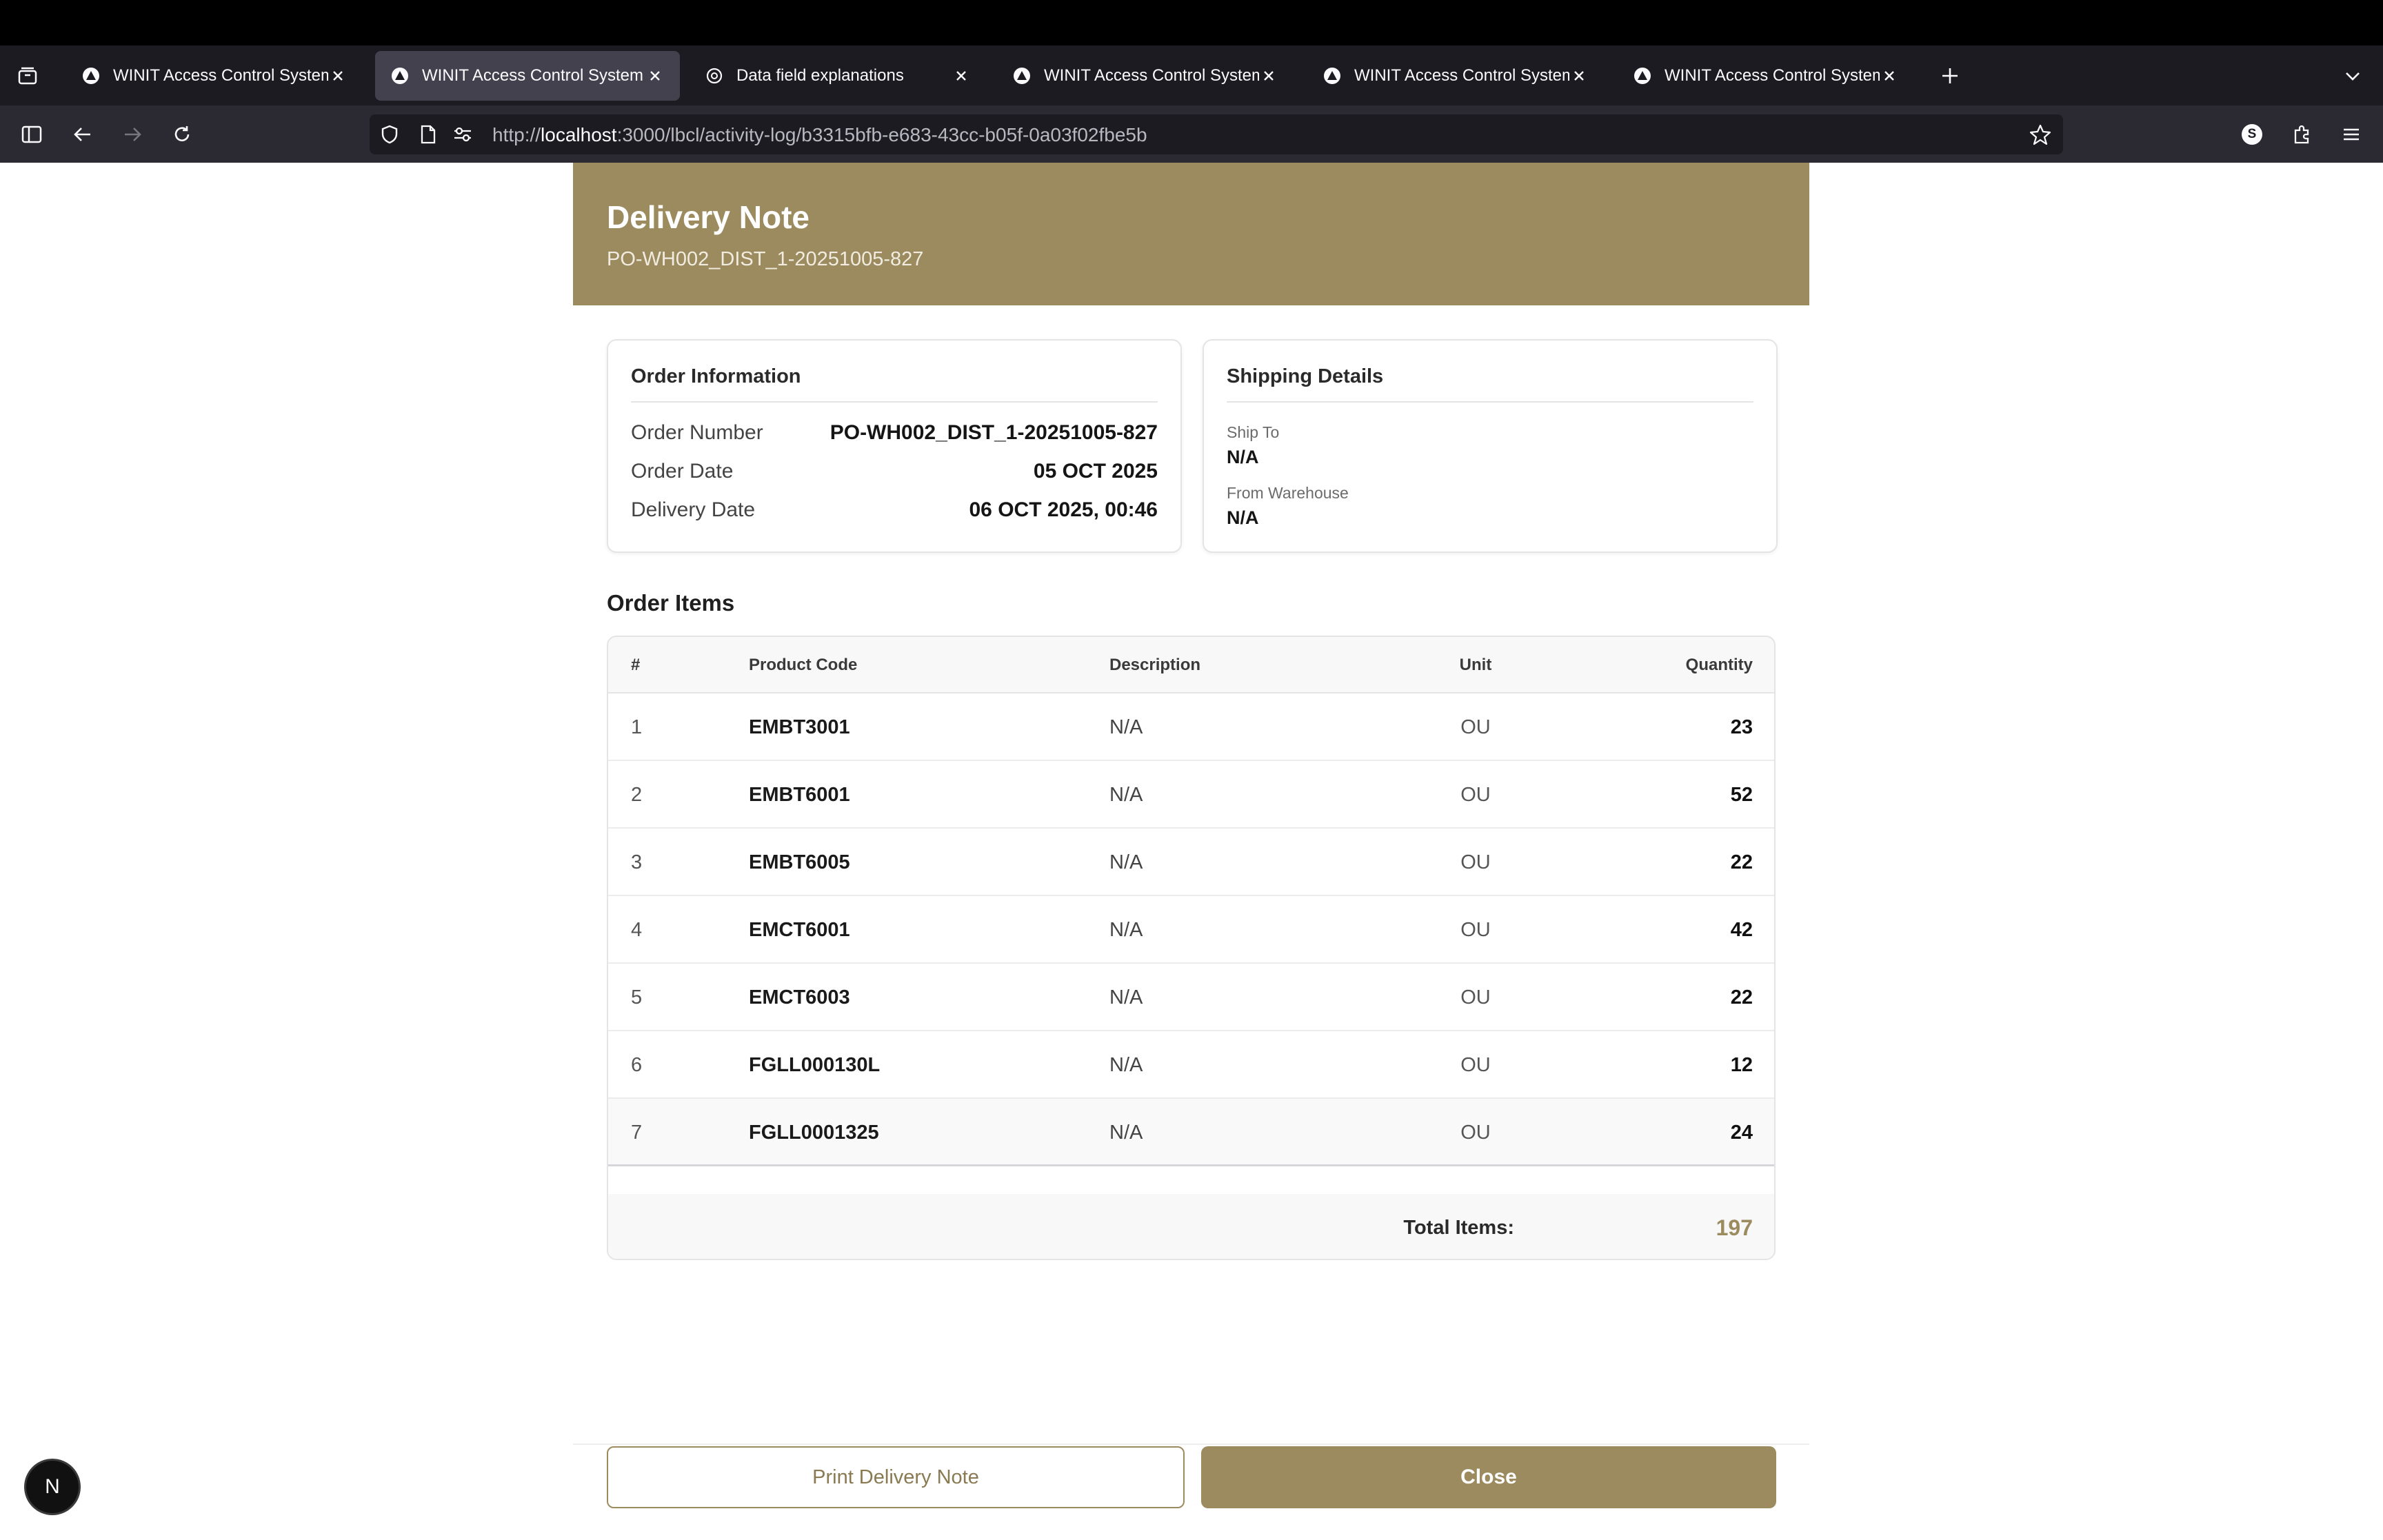 This screenshot has width=2383, height=1540. What do you see at coordinates (1243, 517) in the screenshot?
I see `from-warehouse-value: N/A` at bounding box center [1243, 517].